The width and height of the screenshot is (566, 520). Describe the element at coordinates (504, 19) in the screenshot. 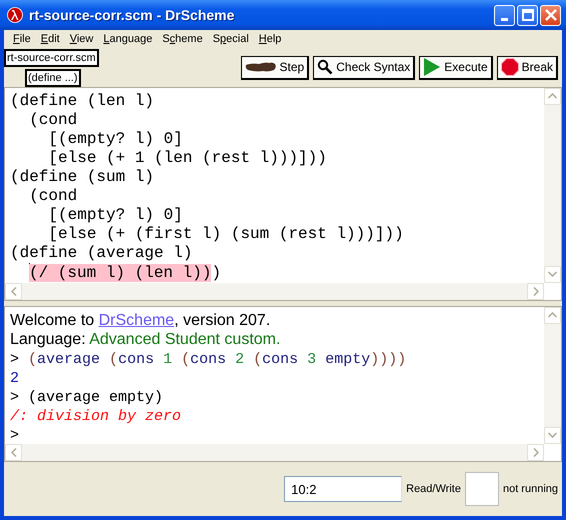

I see `minimize-icon` at that location.